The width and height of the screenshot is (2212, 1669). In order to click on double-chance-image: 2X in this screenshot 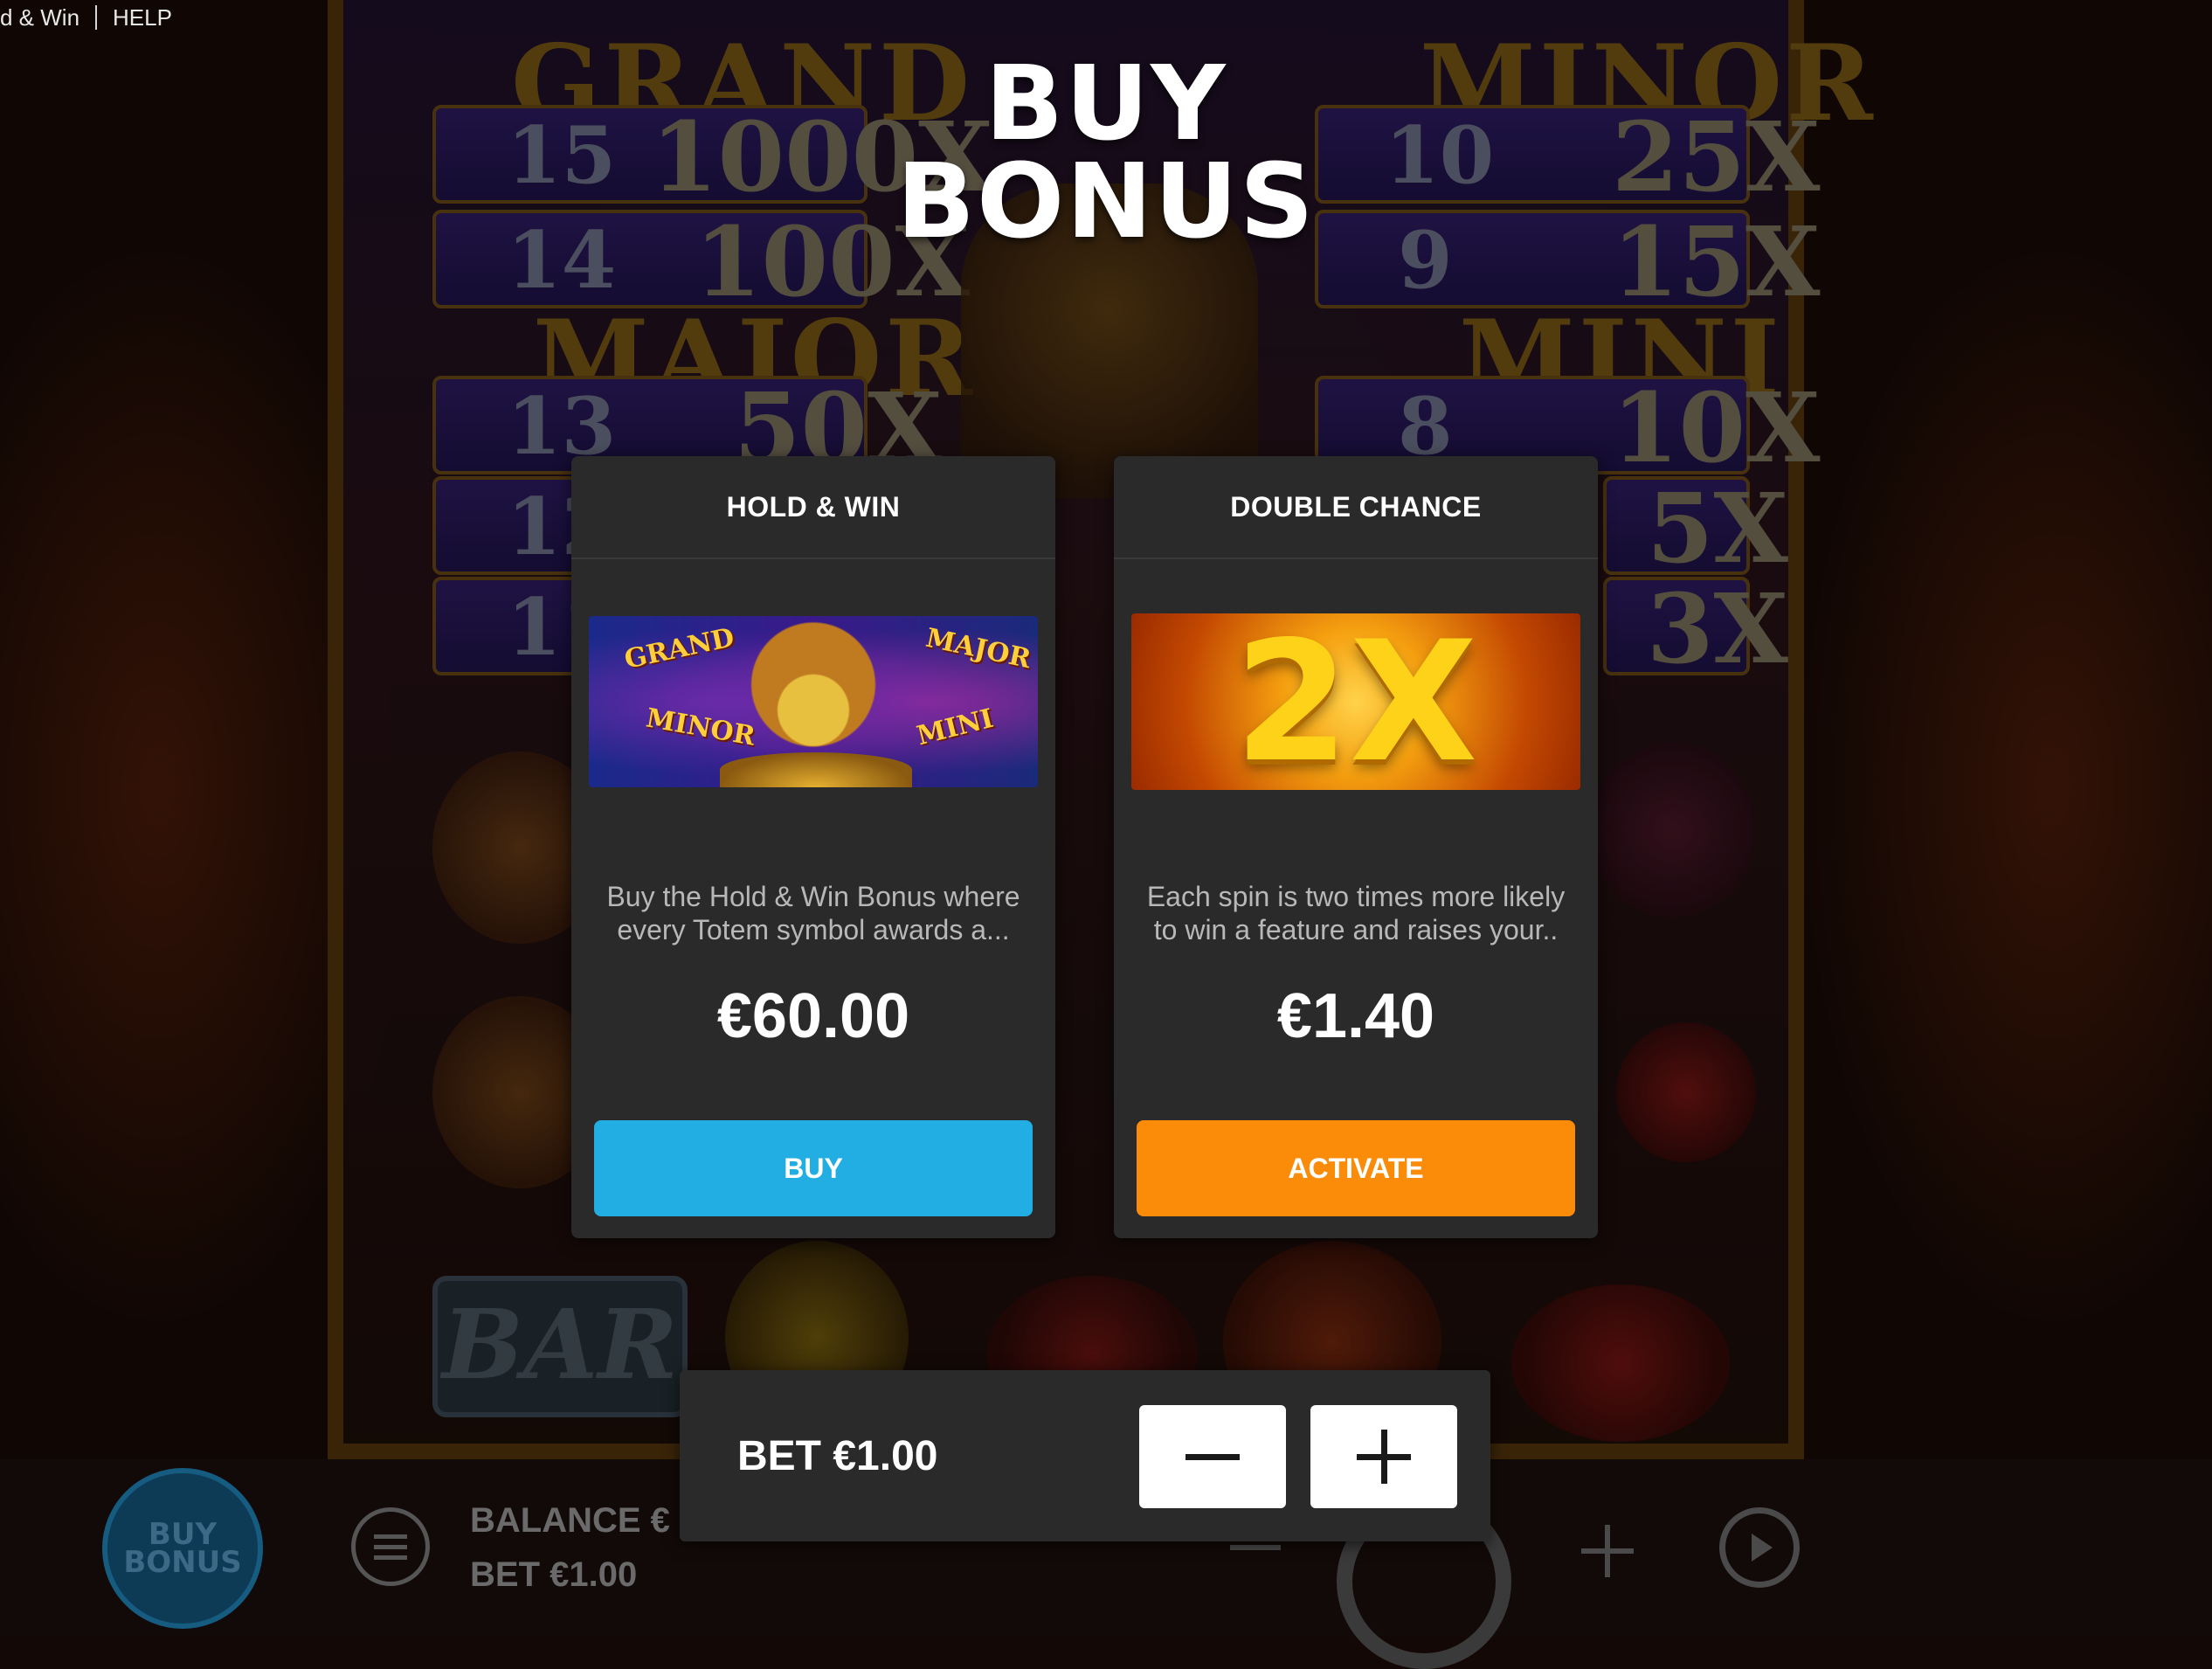, I will do `click(1355, 701)`.